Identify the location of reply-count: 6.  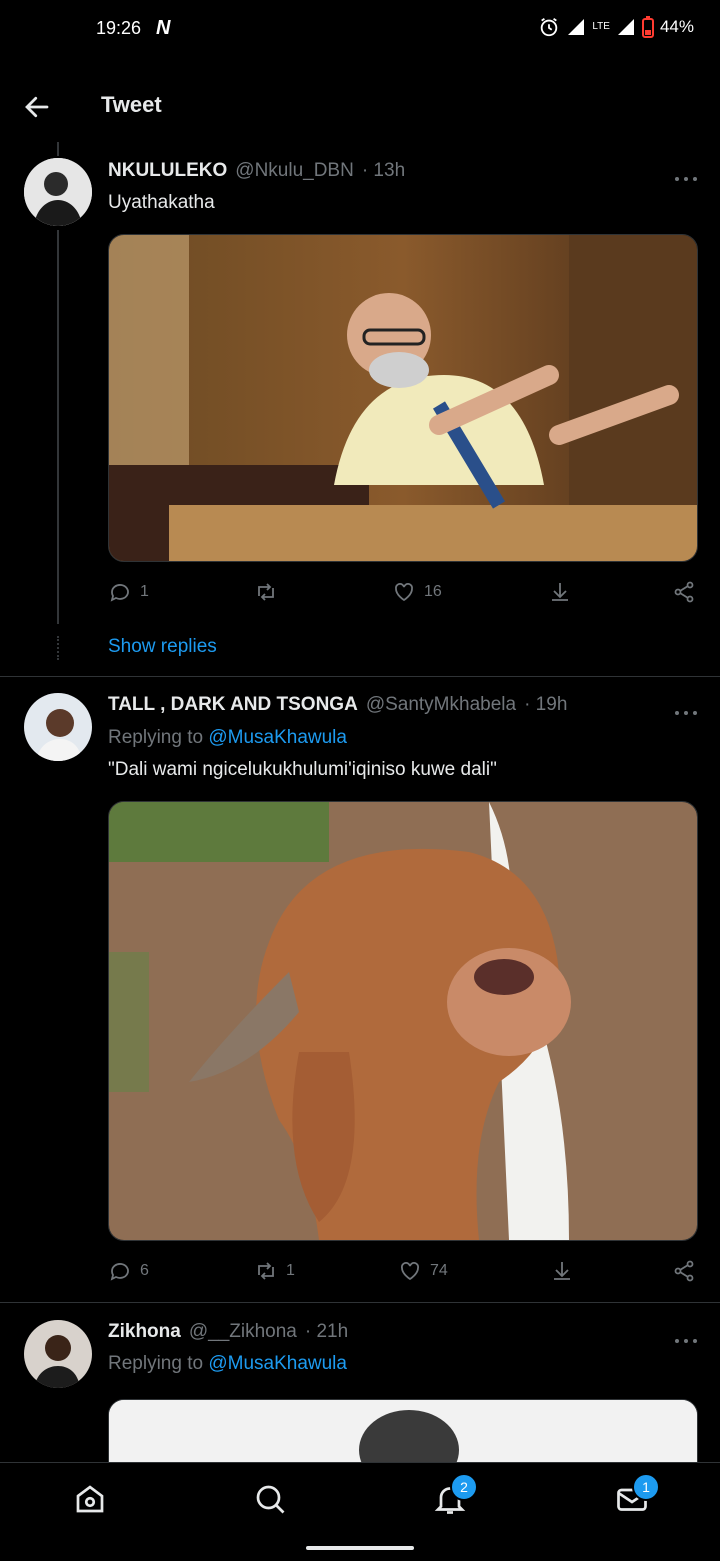
(144, 1270).